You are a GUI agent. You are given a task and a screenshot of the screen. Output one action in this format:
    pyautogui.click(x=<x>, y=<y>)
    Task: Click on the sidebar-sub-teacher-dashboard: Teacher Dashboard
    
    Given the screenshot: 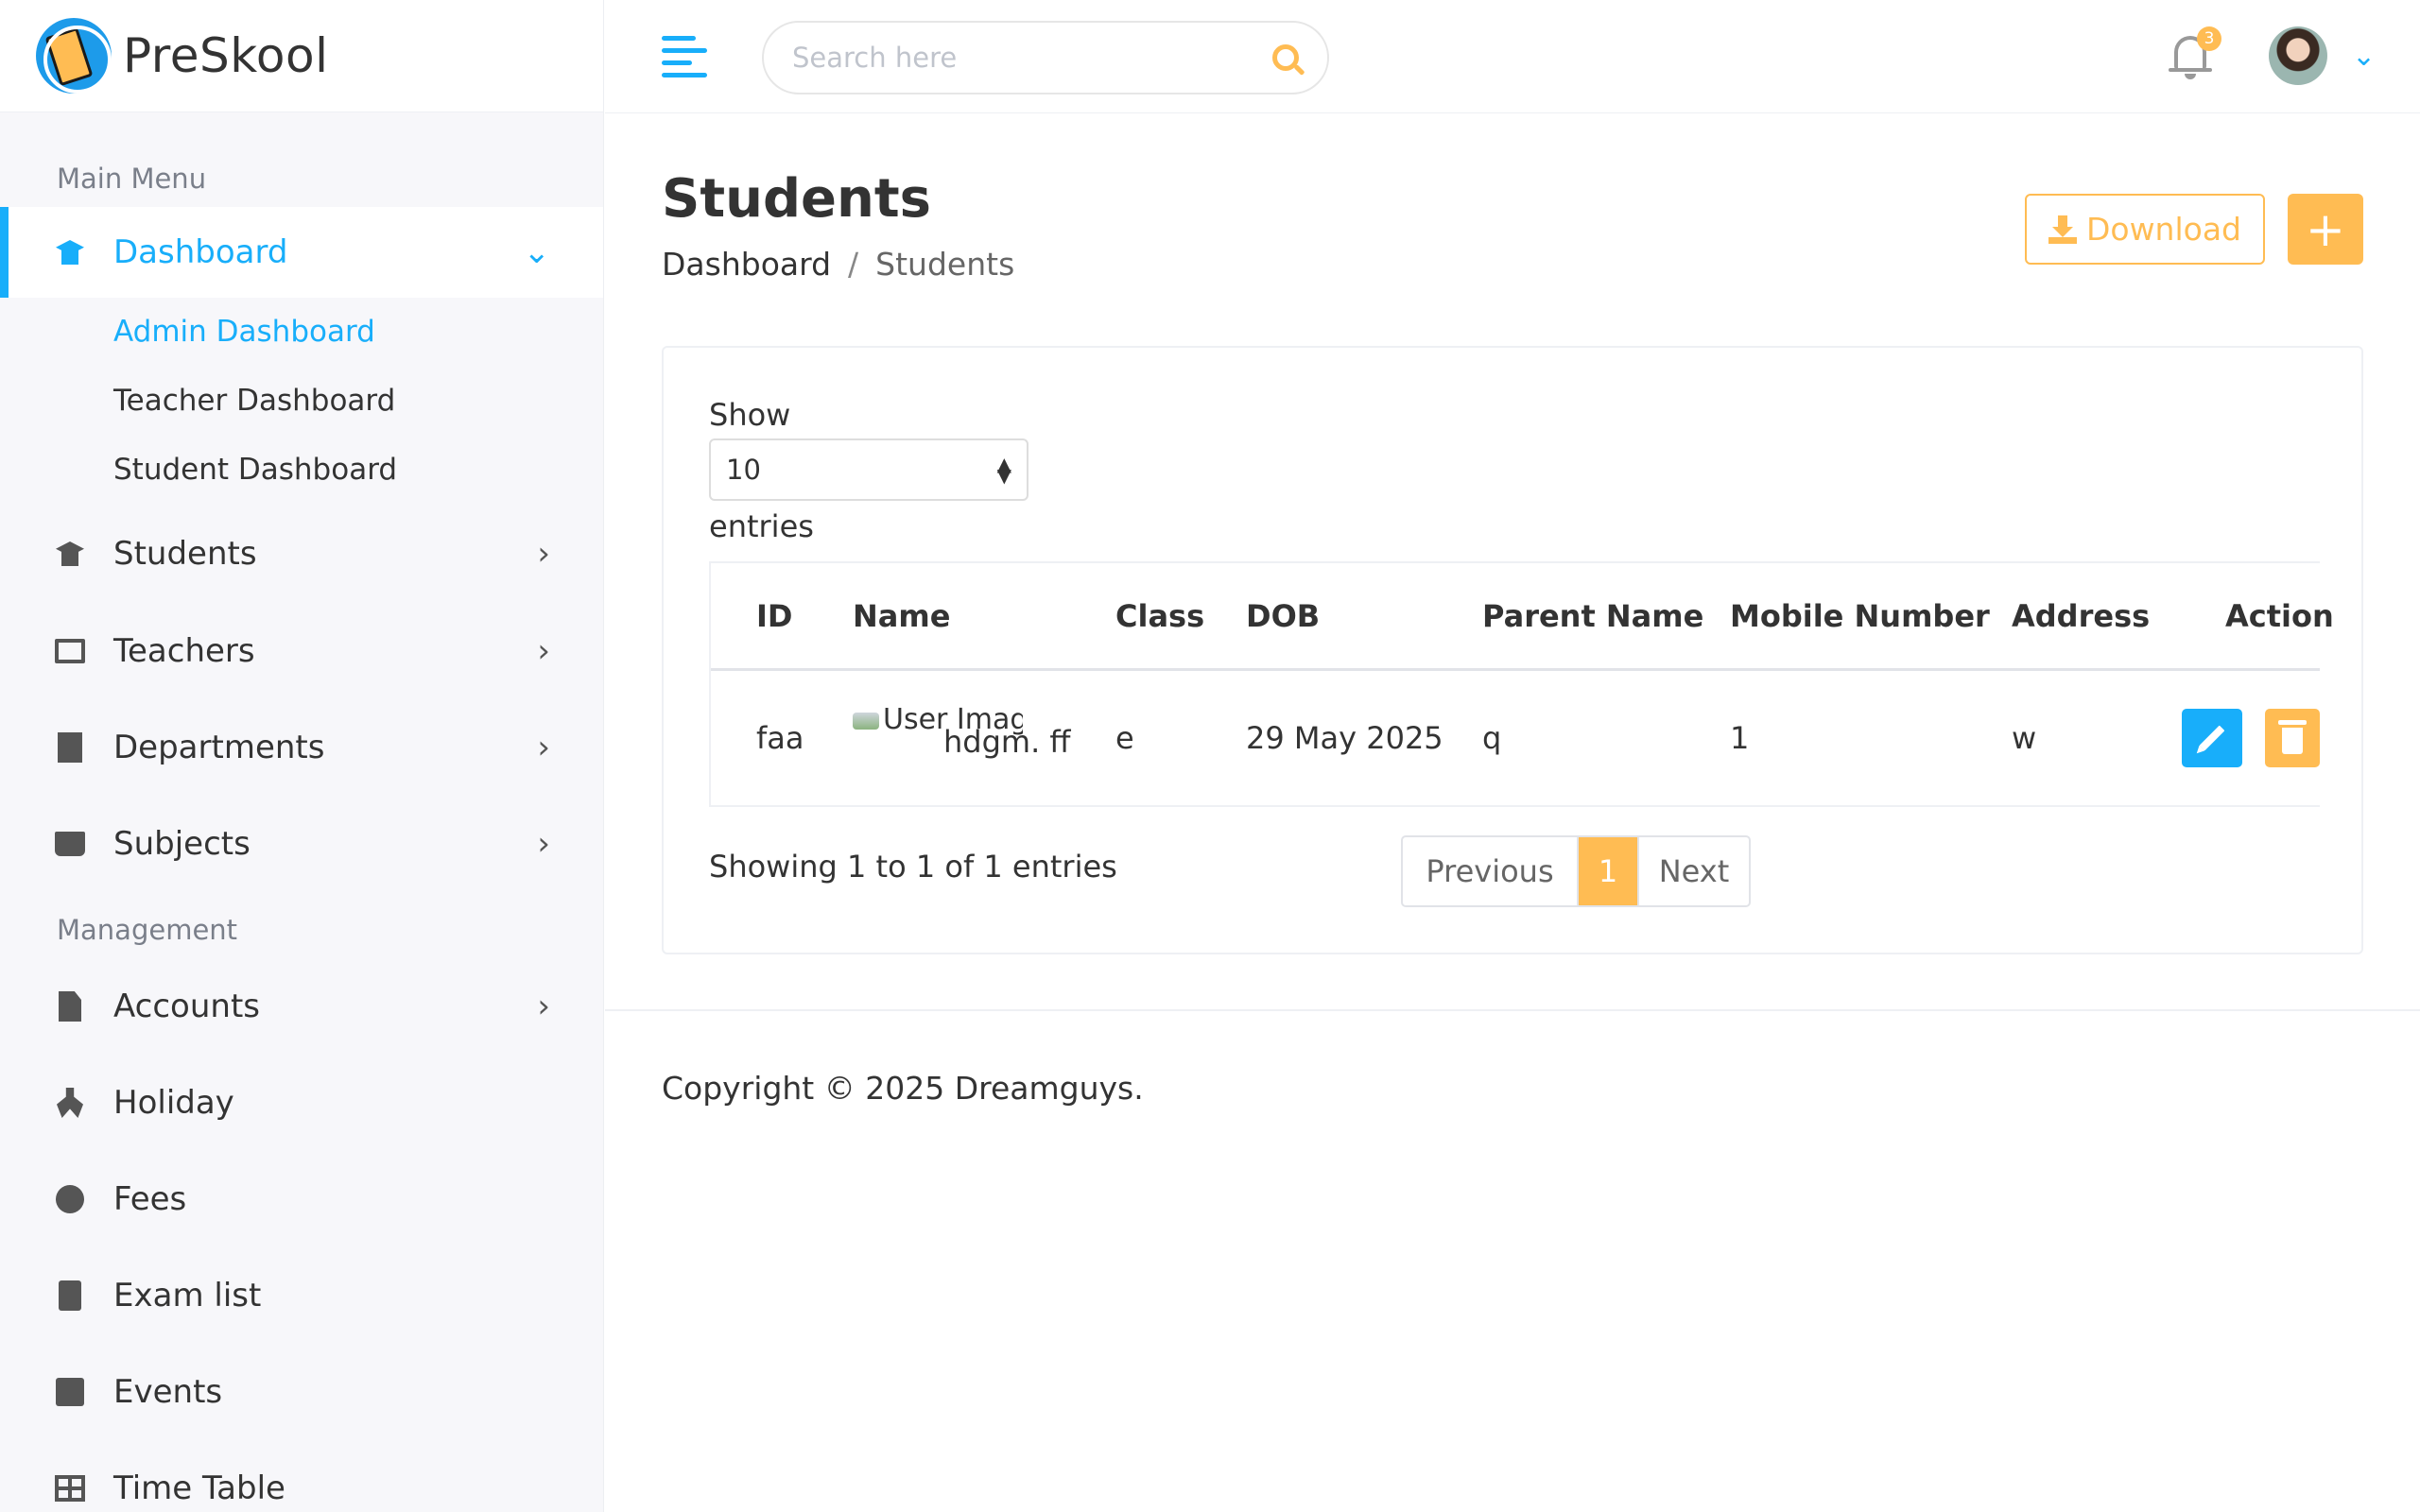 What is the action you would take?
    pyautogui.click(x=302, y=401)
    